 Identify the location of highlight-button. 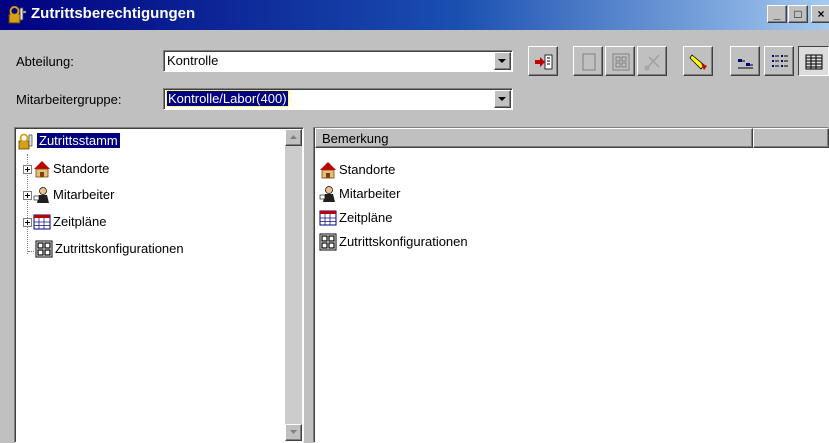
(698, 61).